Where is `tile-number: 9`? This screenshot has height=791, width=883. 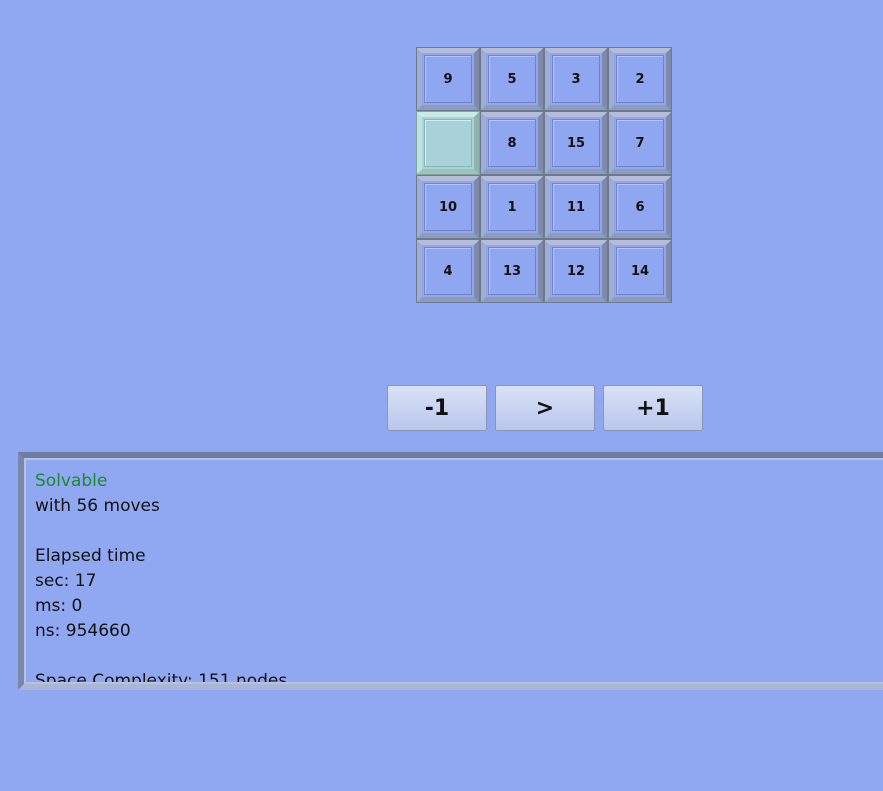 tile-number: 9 is located at coordinates (448, 79).